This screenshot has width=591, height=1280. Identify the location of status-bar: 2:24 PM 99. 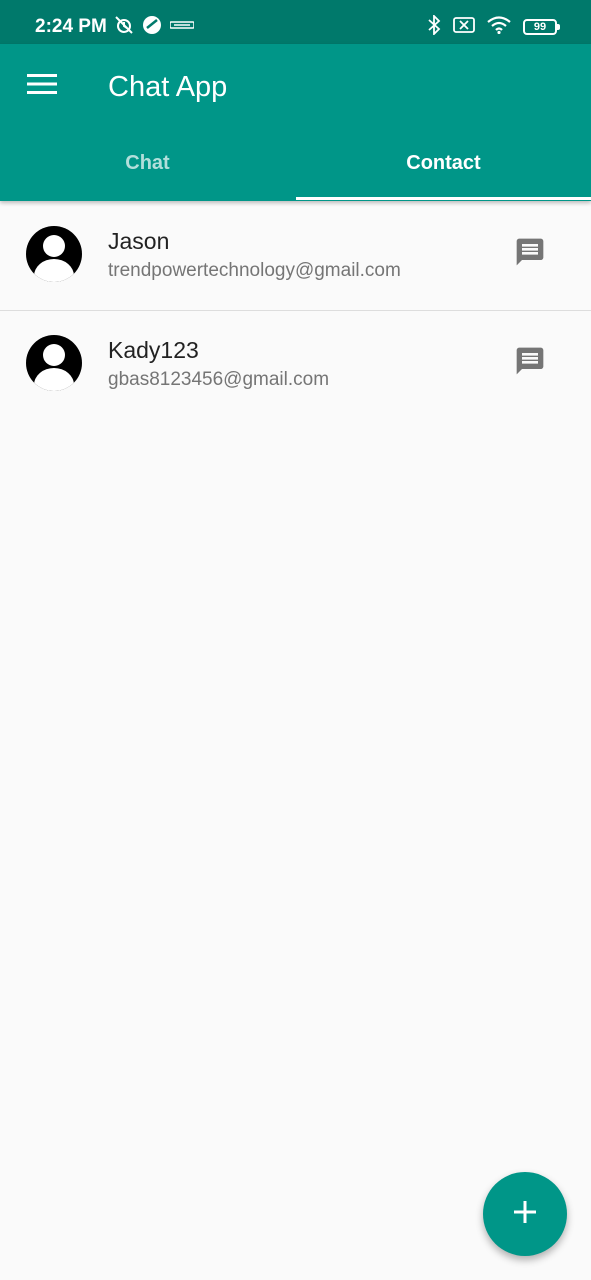
(295, 22).